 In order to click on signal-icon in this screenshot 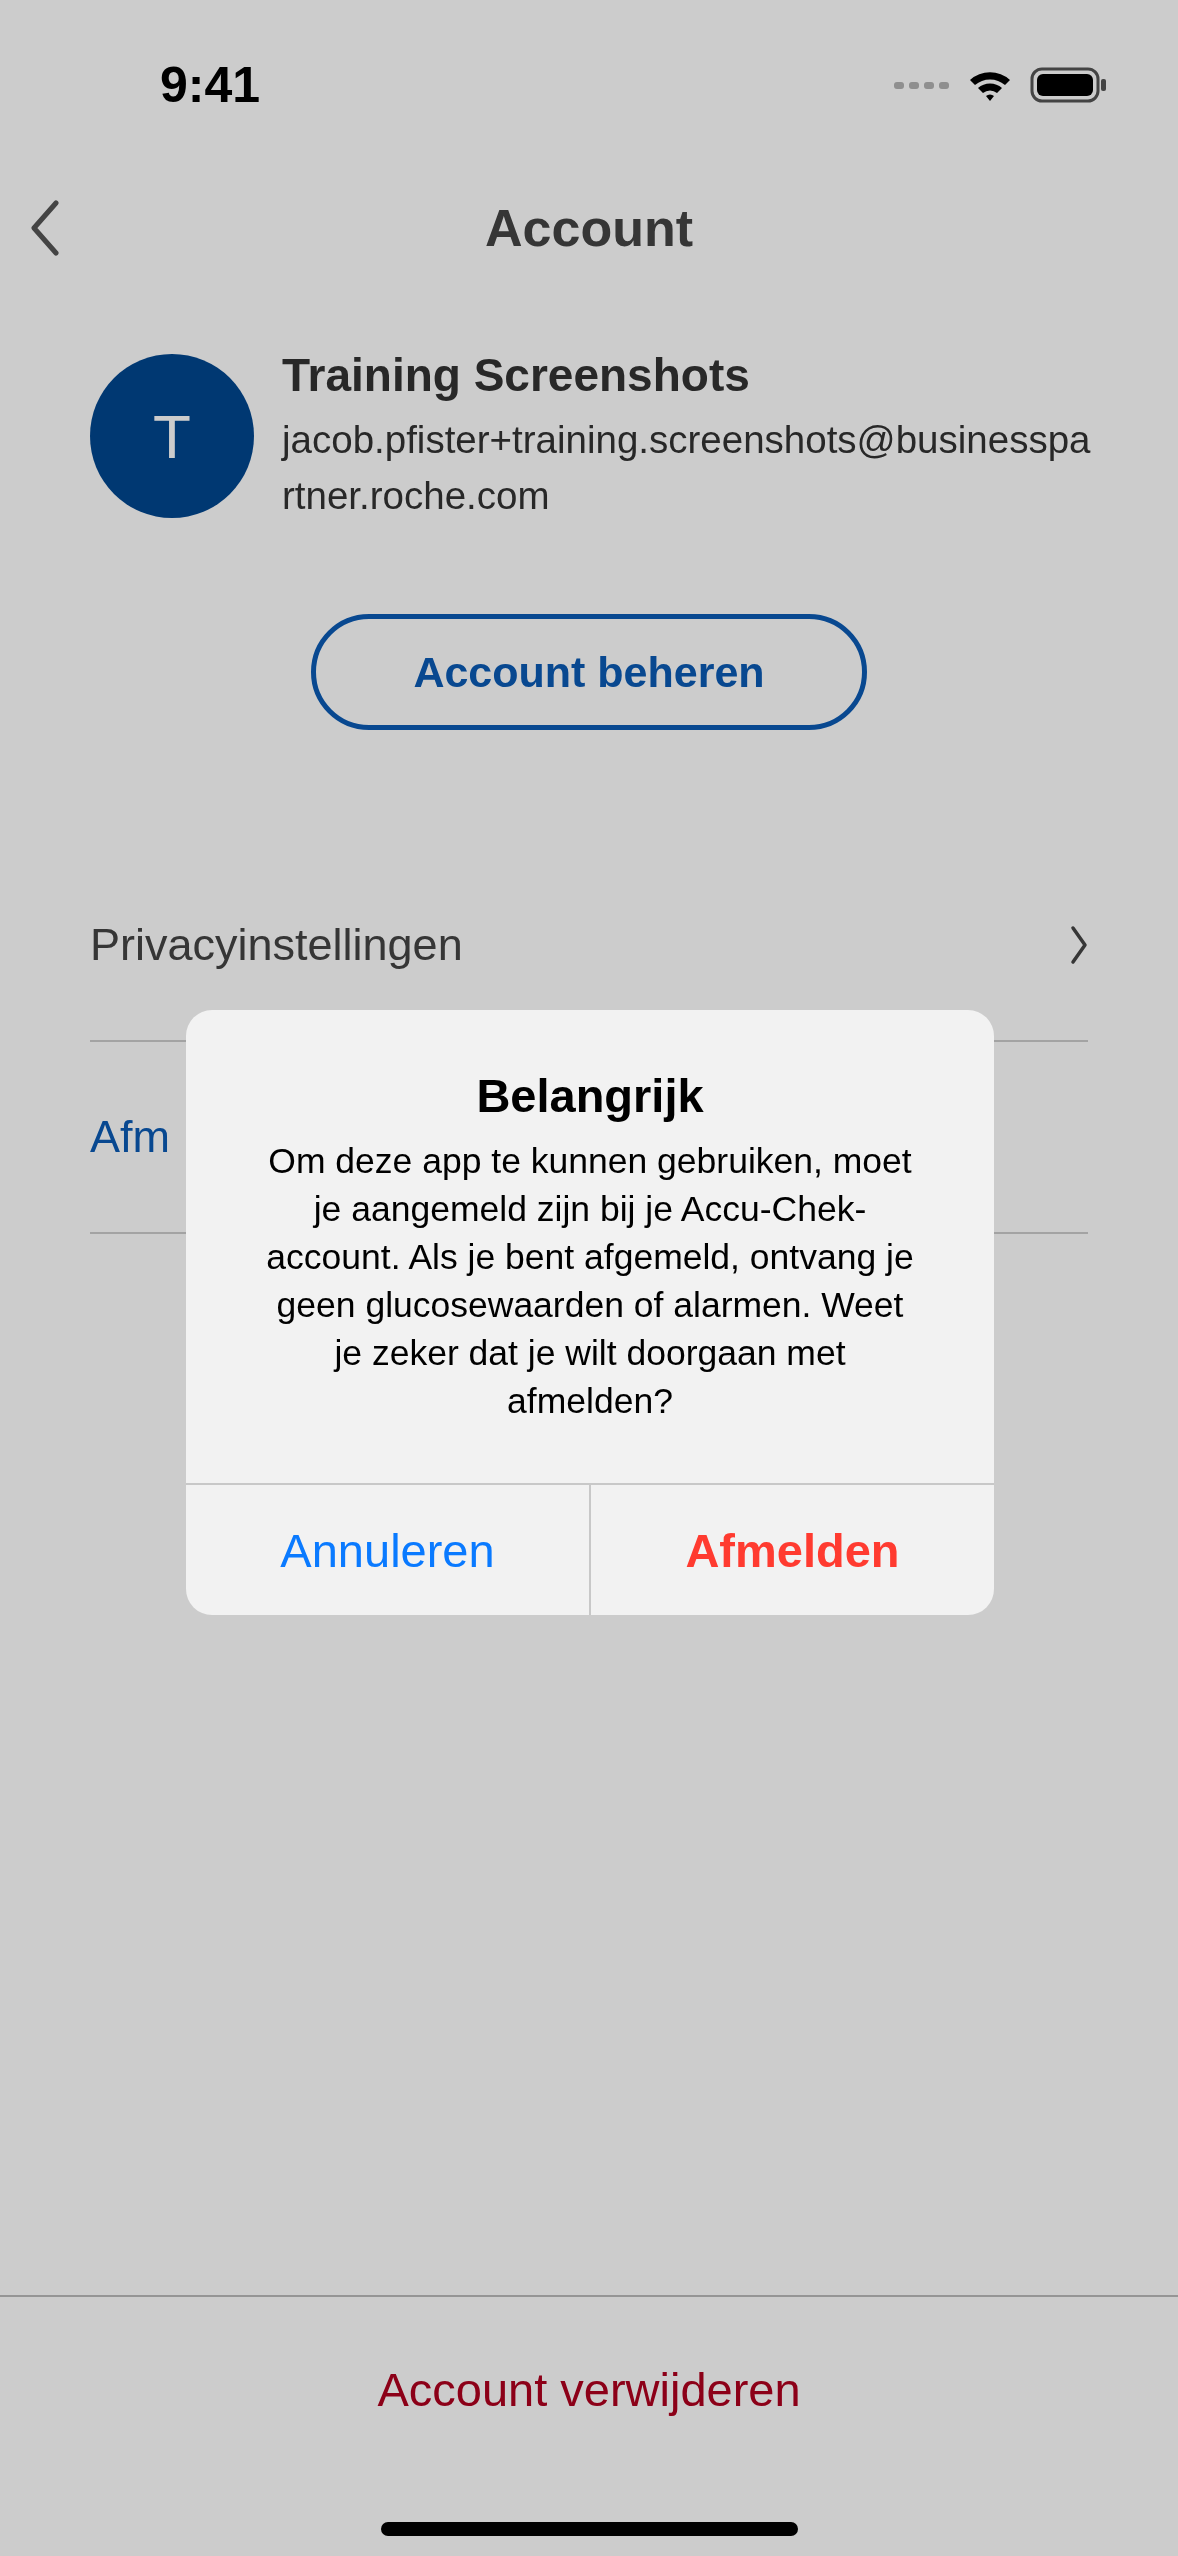, I will do `click(922, 85)`.